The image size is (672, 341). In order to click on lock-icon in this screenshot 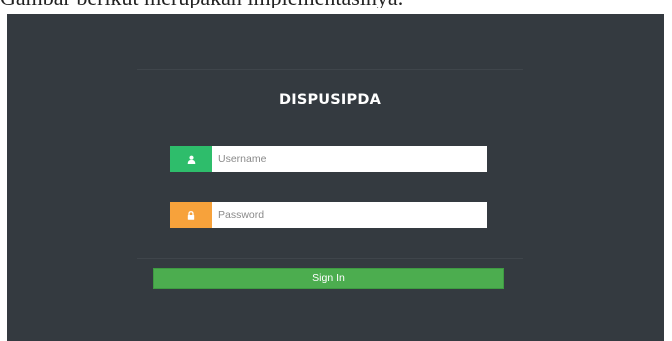, I will do `click(191, 215)`.